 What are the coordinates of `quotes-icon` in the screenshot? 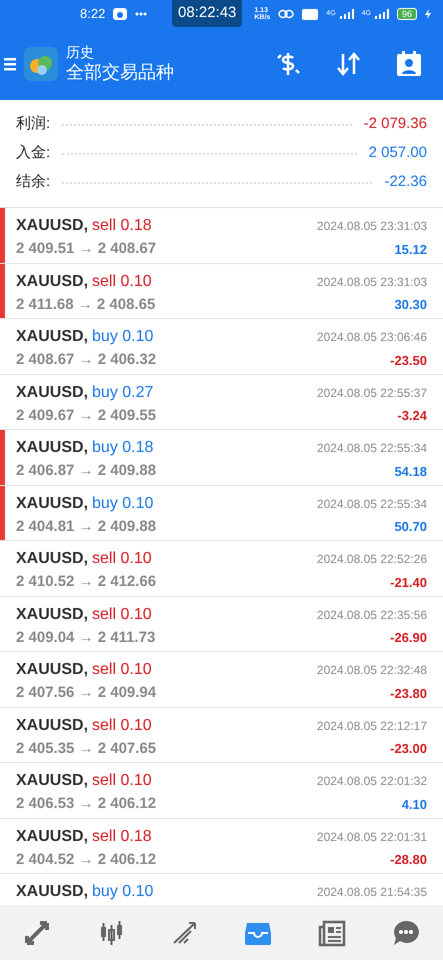 It's located at (36, 932).